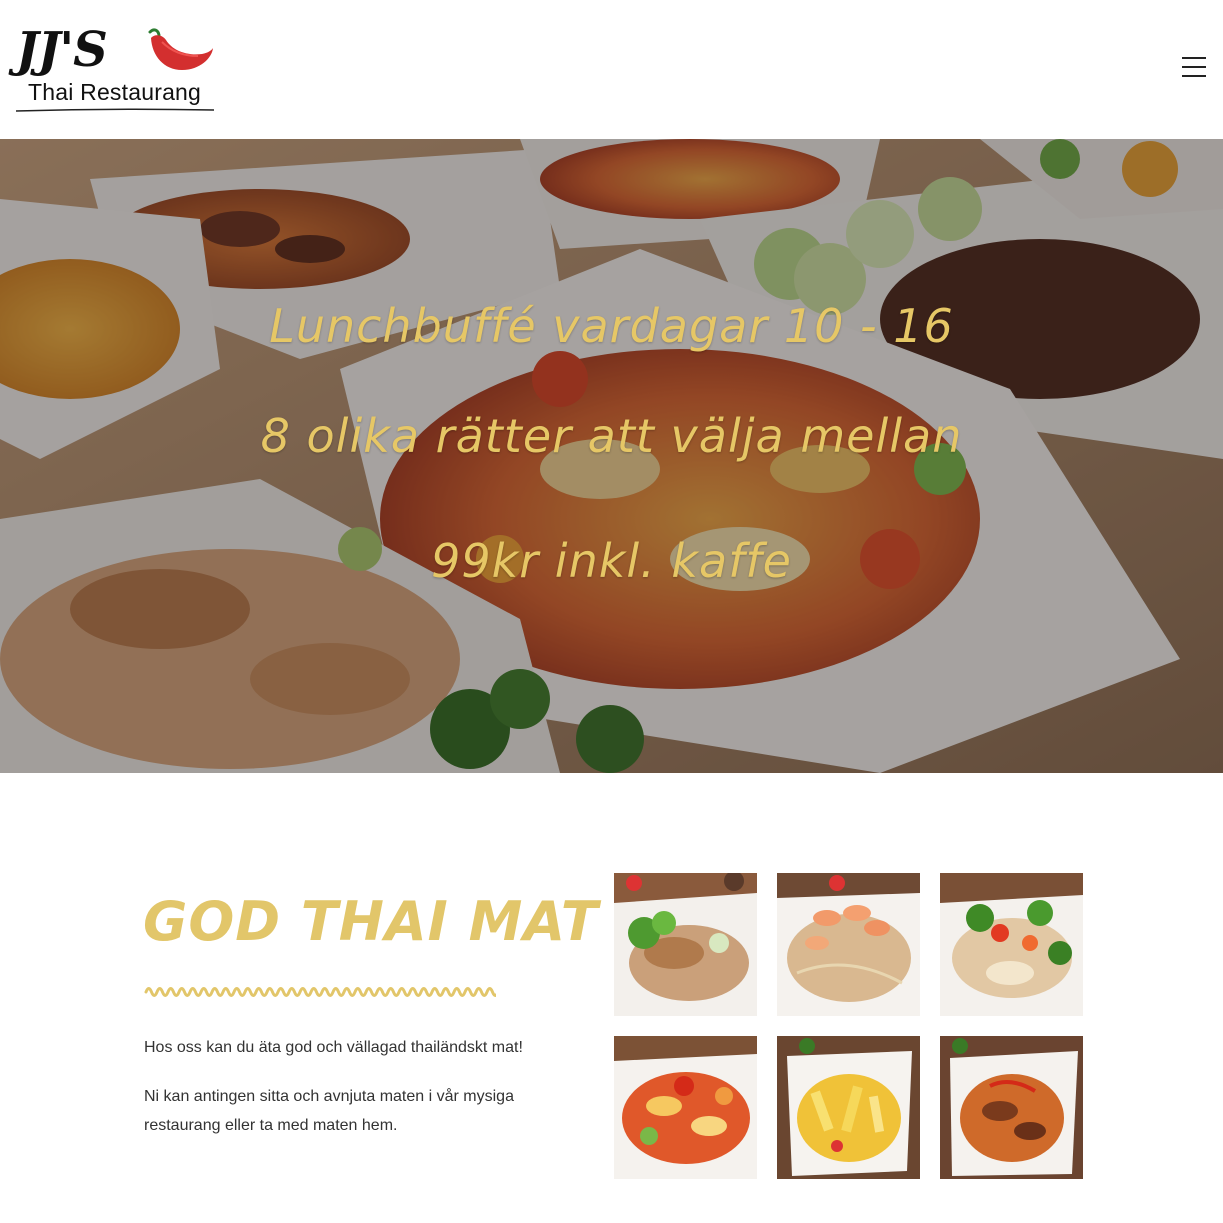  What do you see at coordinates (611, 69) in the screenshot?
I see `site-header: JJ'S Thai Restaurang` at bounding box center [611, 69].